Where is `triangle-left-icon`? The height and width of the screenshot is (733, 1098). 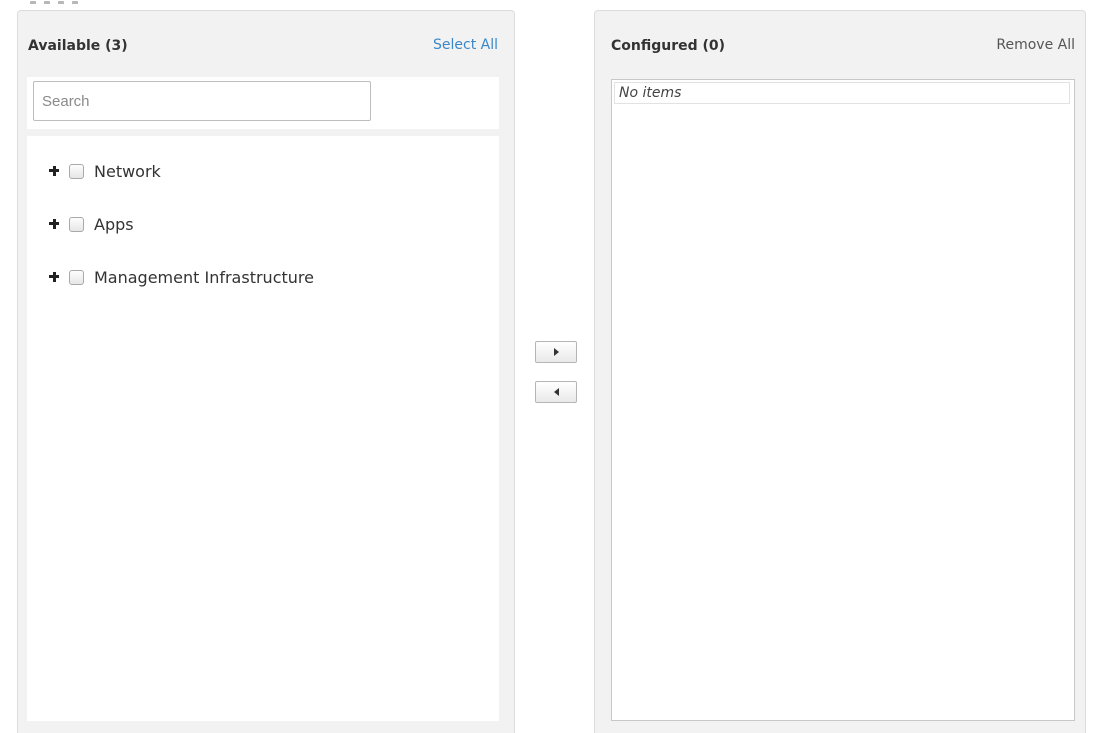 triangle-left-icon is located at coordinates (556, 392).